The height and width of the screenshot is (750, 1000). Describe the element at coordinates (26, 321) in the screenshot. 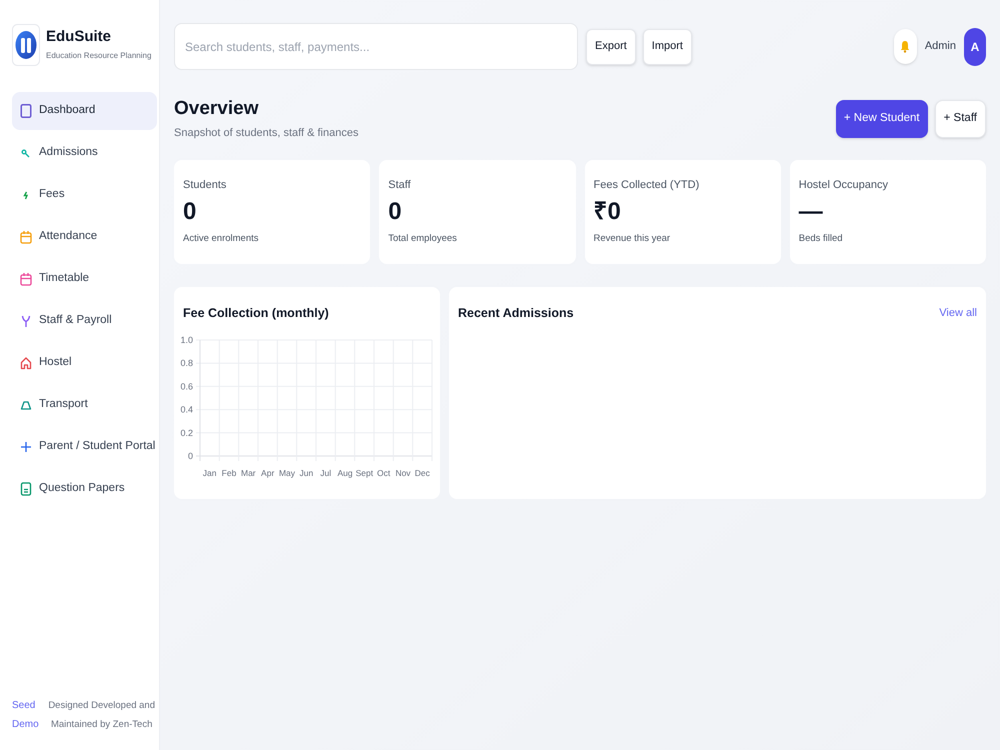

I see `fork-icon` at that location.